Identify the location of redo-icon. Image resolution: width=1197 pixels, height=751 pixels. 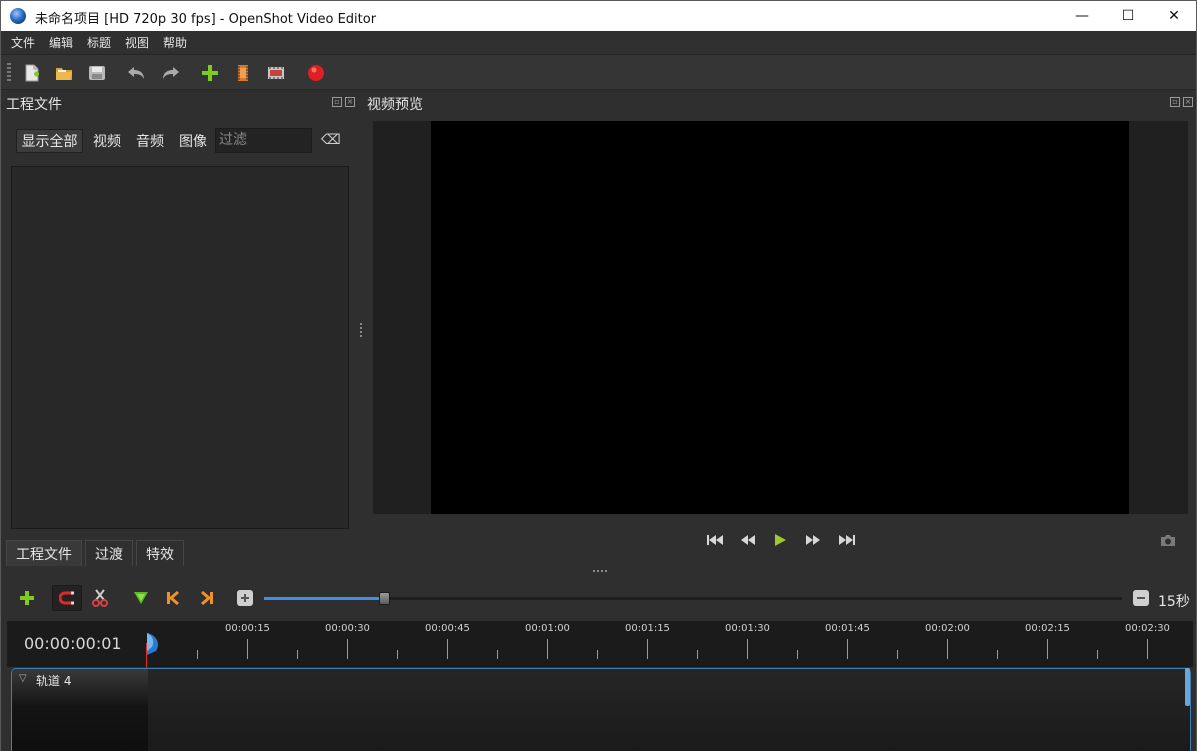
(171, 73).